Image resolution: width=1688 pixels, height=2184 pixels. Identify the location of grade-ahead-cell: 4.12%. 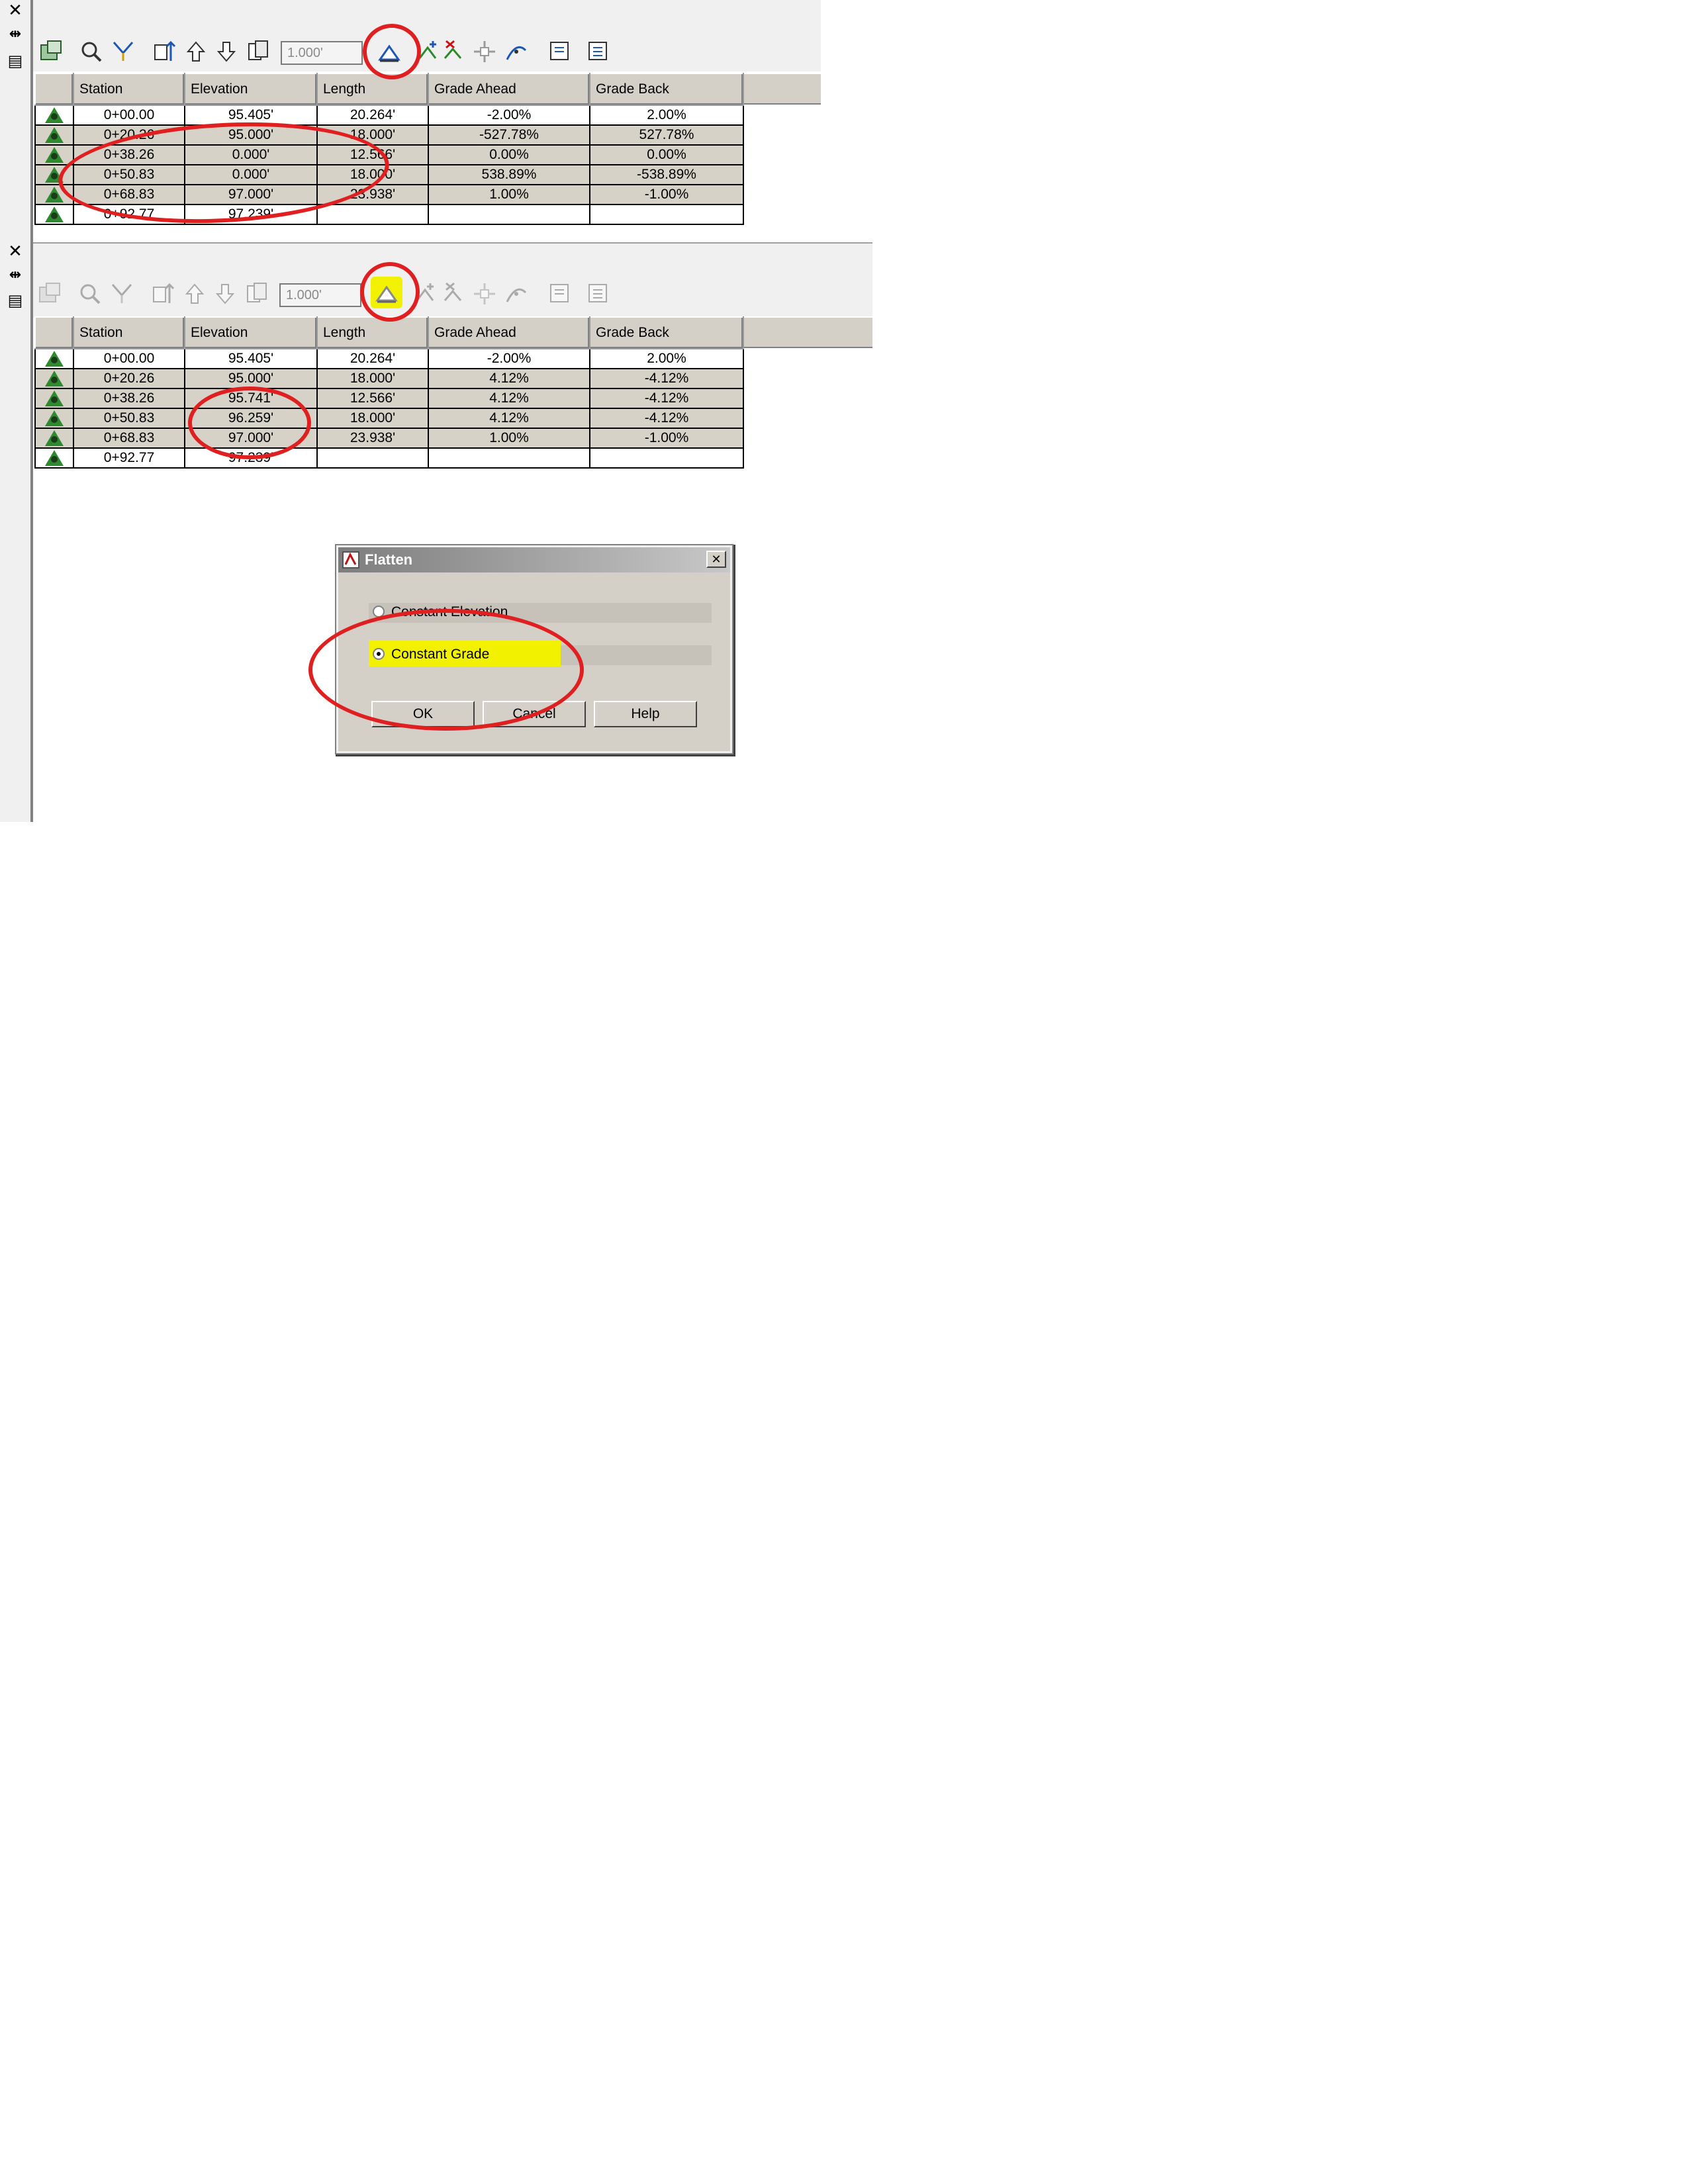
(509, 419).